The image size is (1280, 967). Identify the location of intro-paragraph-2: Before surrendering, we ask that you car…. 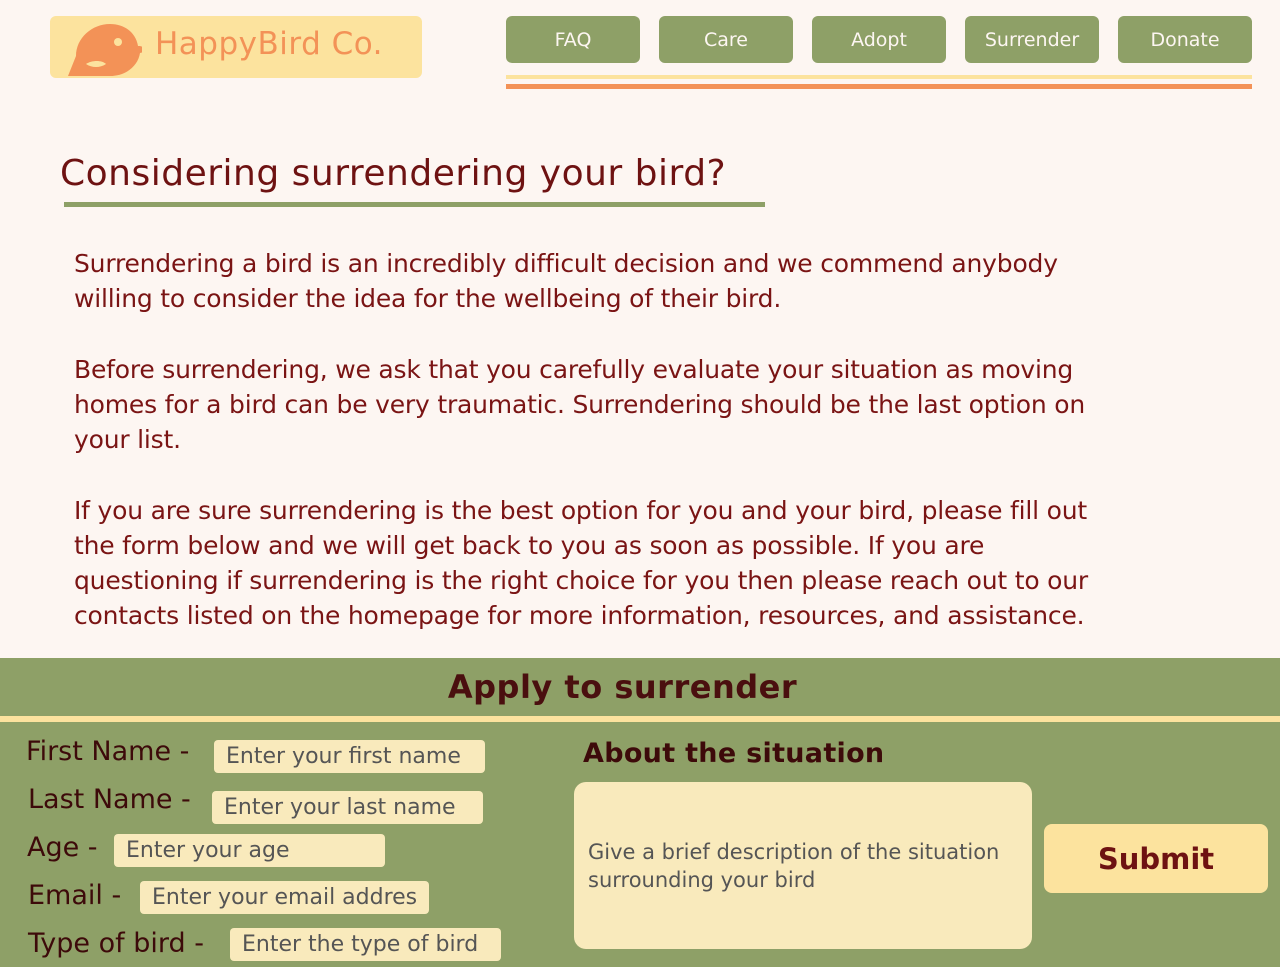
(580, 404).